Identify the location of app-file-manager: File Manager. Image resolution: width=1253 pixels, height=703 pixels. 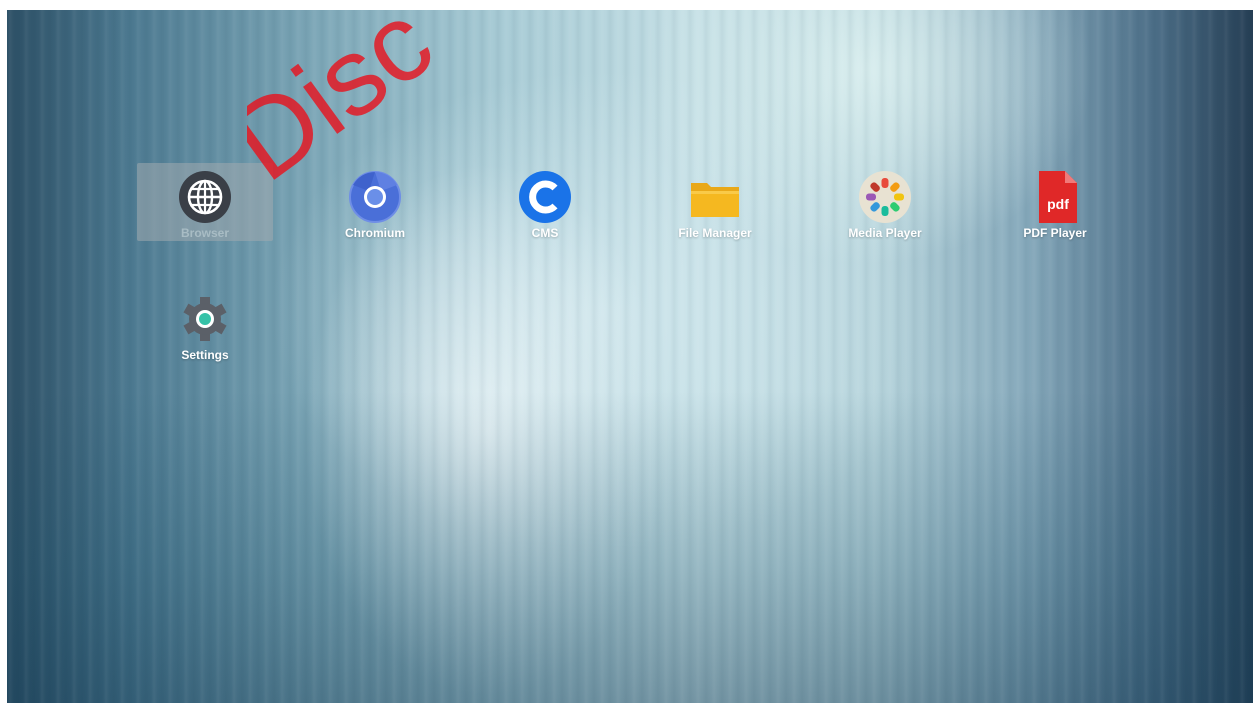
(715, 202).